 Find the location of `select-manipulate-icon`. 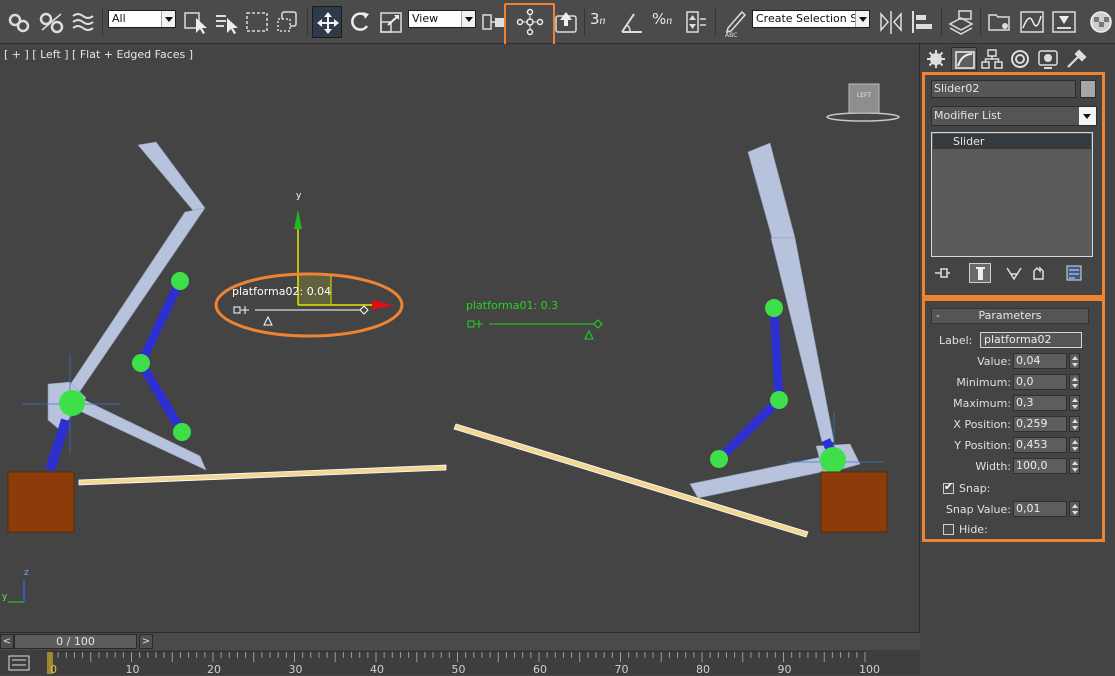

select-manipulate-icon is located at coordinates (566, 22).